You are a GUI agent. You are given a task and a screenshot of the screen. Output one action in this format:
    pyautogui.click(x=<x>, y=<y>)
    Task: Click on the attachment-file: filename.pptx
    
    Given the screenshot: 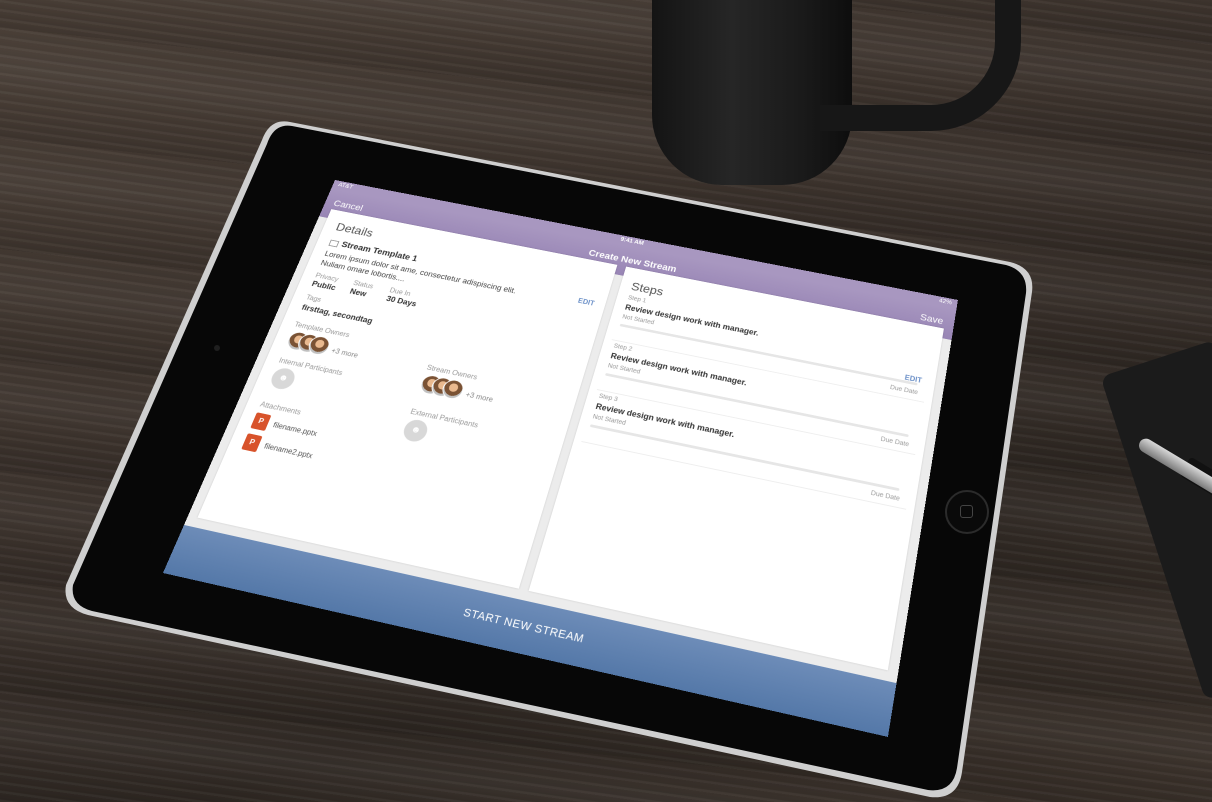 What is the action you would take?
    pyautogui.click(x=295, y=429)
    